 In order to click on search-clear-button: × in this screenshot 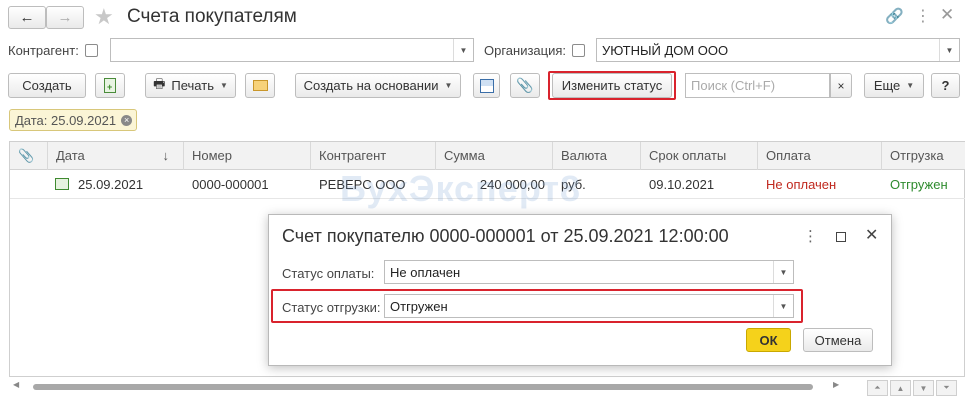, I will do `click(841, 85)`.